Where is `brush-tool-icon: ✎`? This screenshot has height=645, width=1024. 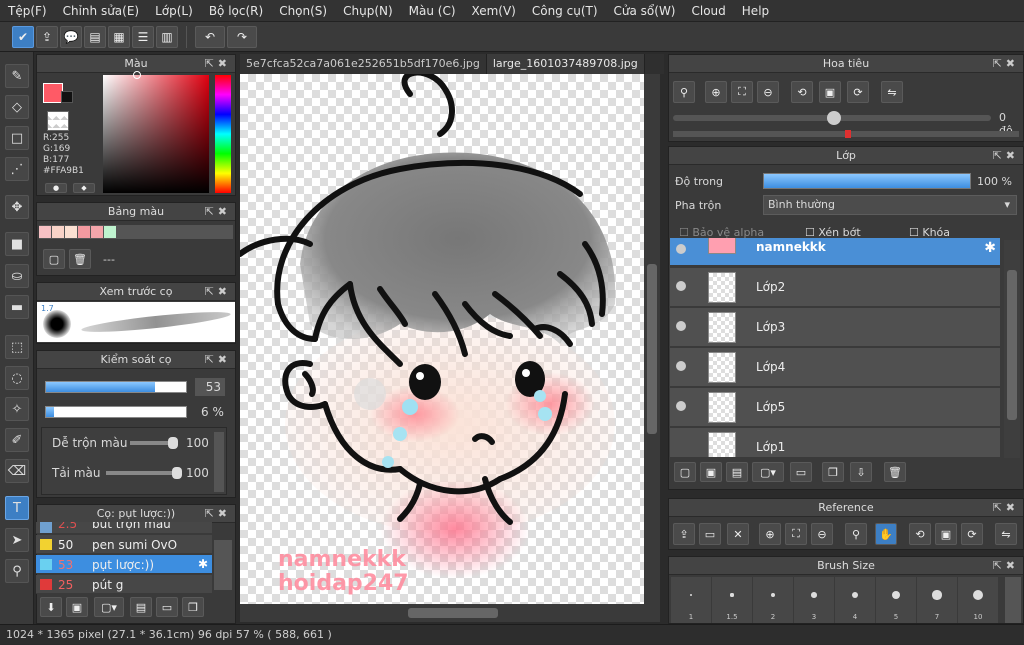 brush-tool-icon: ✎ is located at coordinates (17, 76).